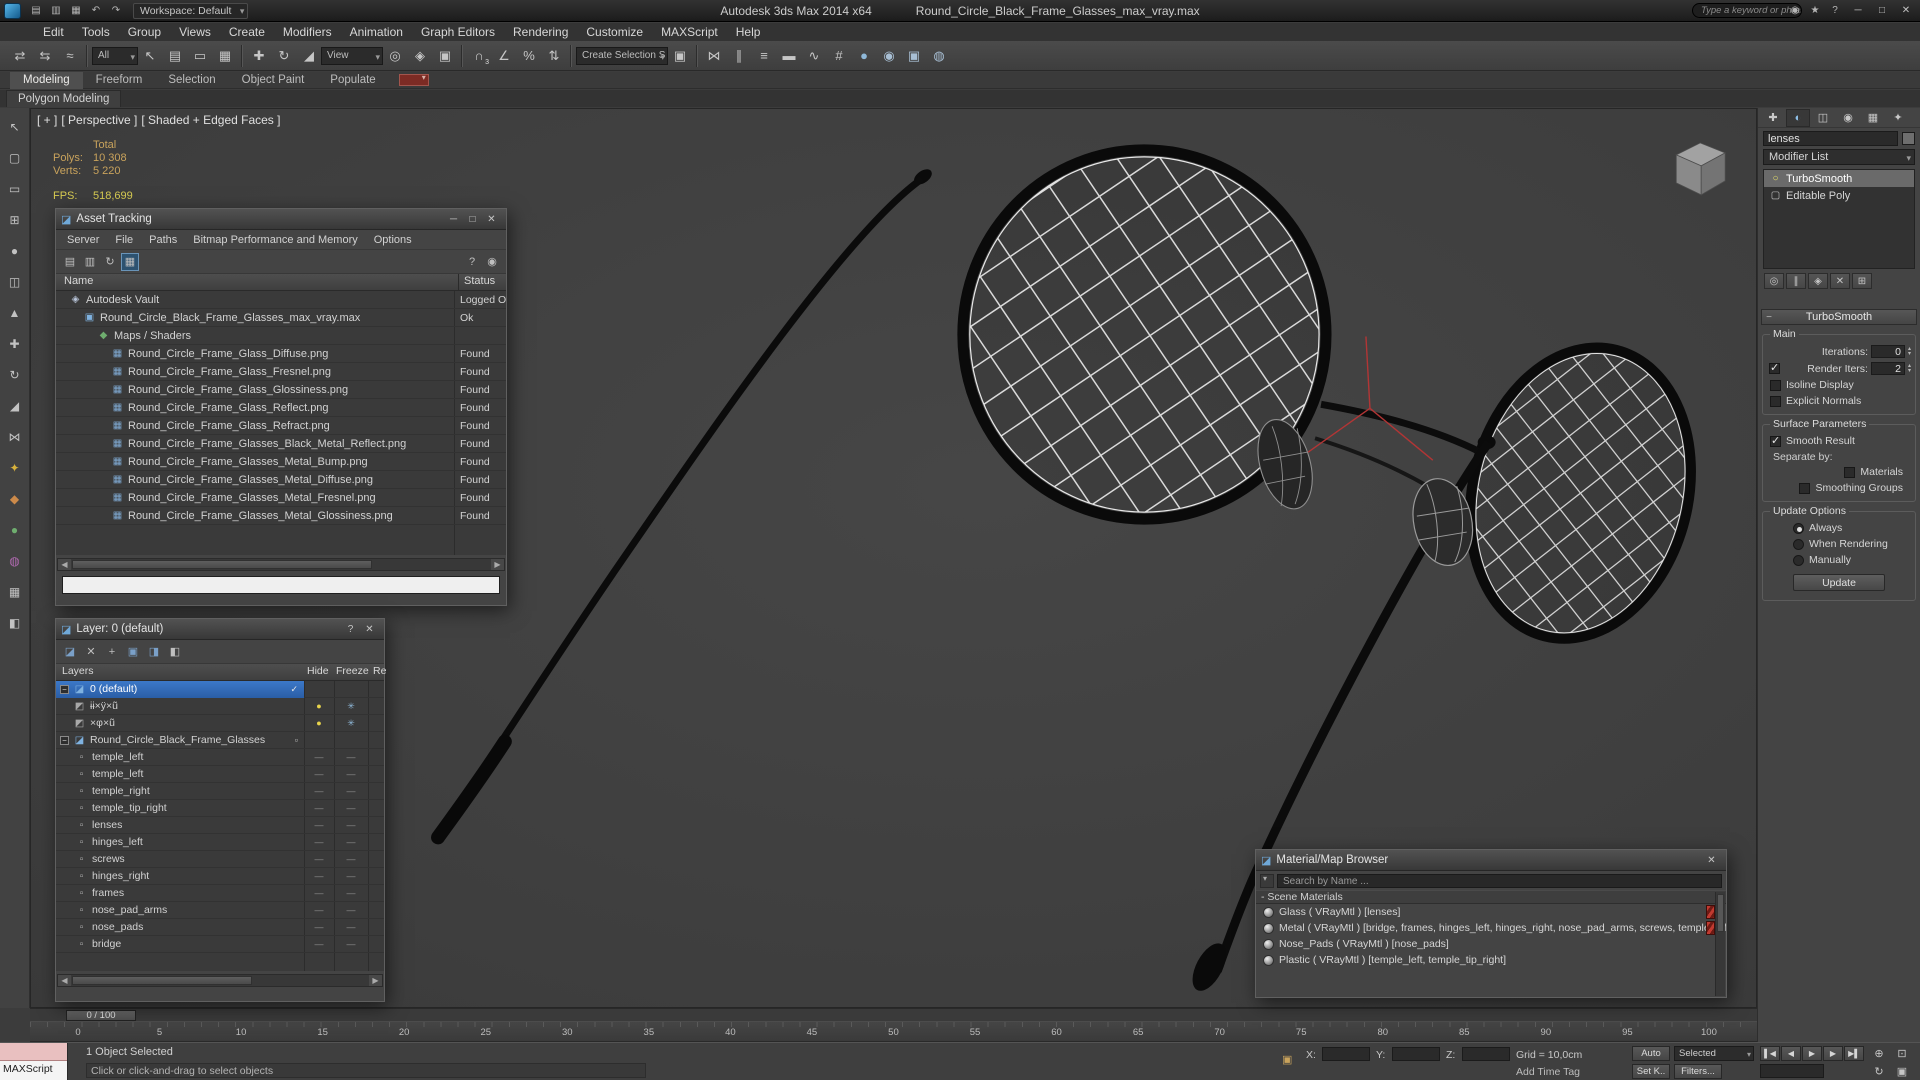 The image size is (1920, 1080). What do you see at coordinates (395, 56) in the screenshot?
I see `use-pivot-center-icon: ◎` at bounding box center [395, 56].